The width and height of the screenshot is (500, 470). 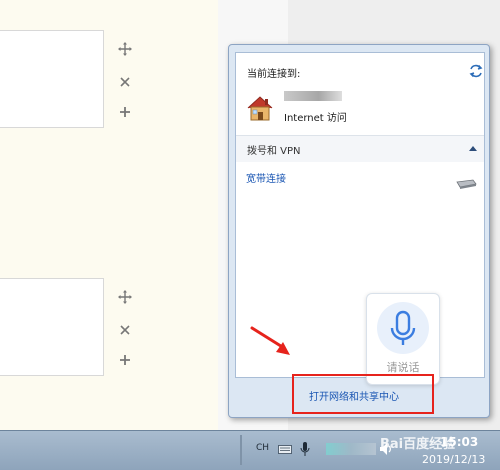 I want to click on keyboard-icon, so click(x=285, y=449).